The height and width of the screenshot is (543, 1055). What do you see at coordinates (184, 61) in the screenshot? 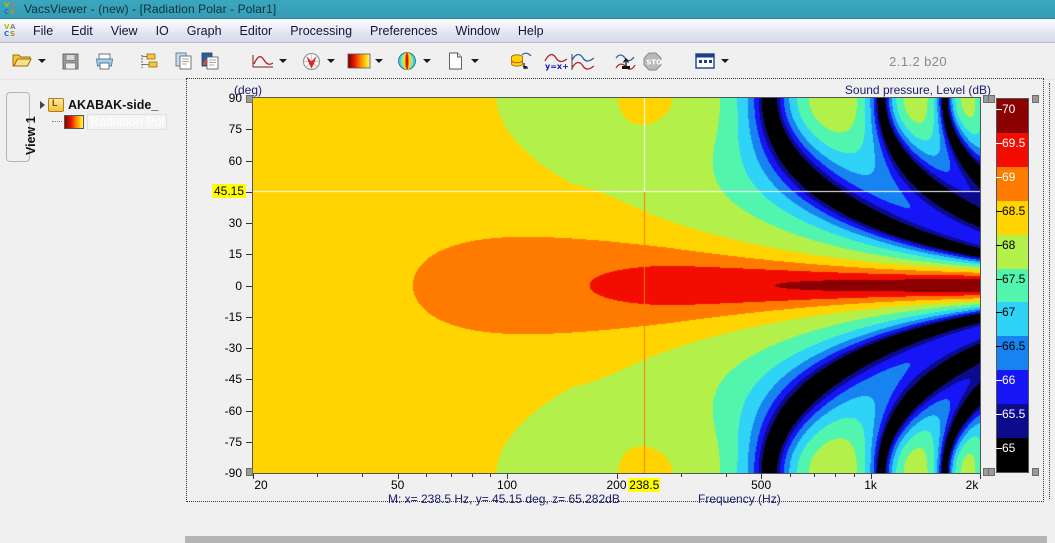
I see `copy-icon` at bounding box center [184, 61].